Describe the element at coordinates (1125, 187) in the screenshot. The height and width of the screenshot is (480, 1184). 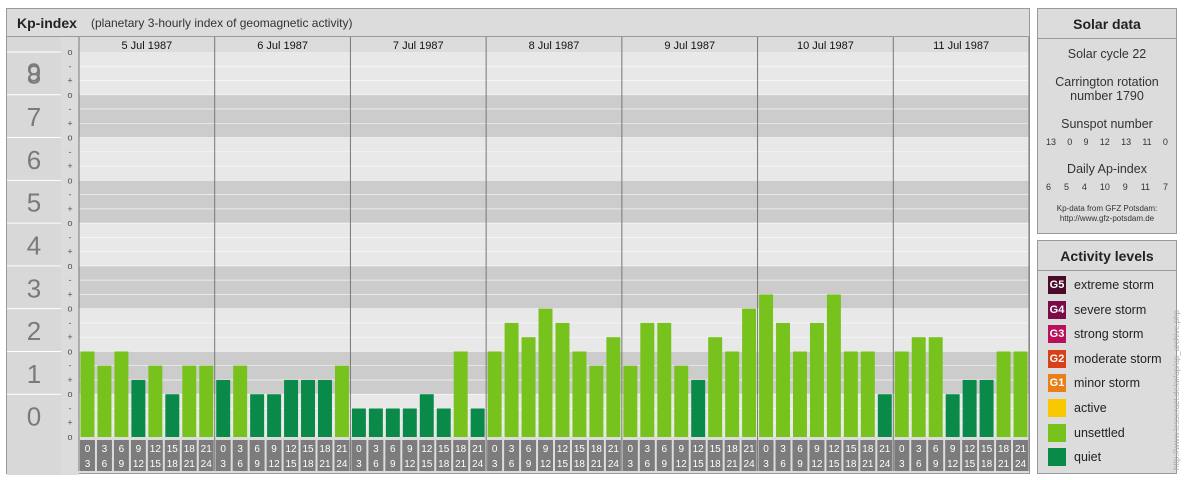
I see `ap-value: 9` at that location.